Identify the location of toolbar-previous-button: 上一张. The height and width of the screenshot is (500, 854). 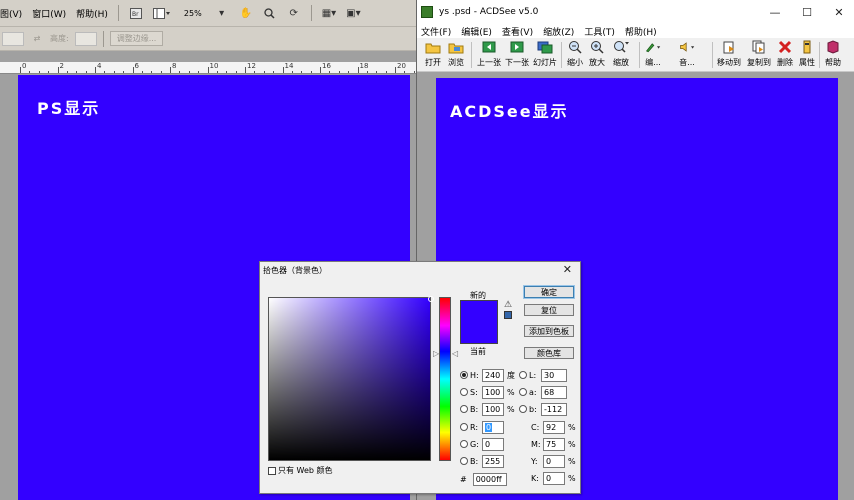
(489, 54).